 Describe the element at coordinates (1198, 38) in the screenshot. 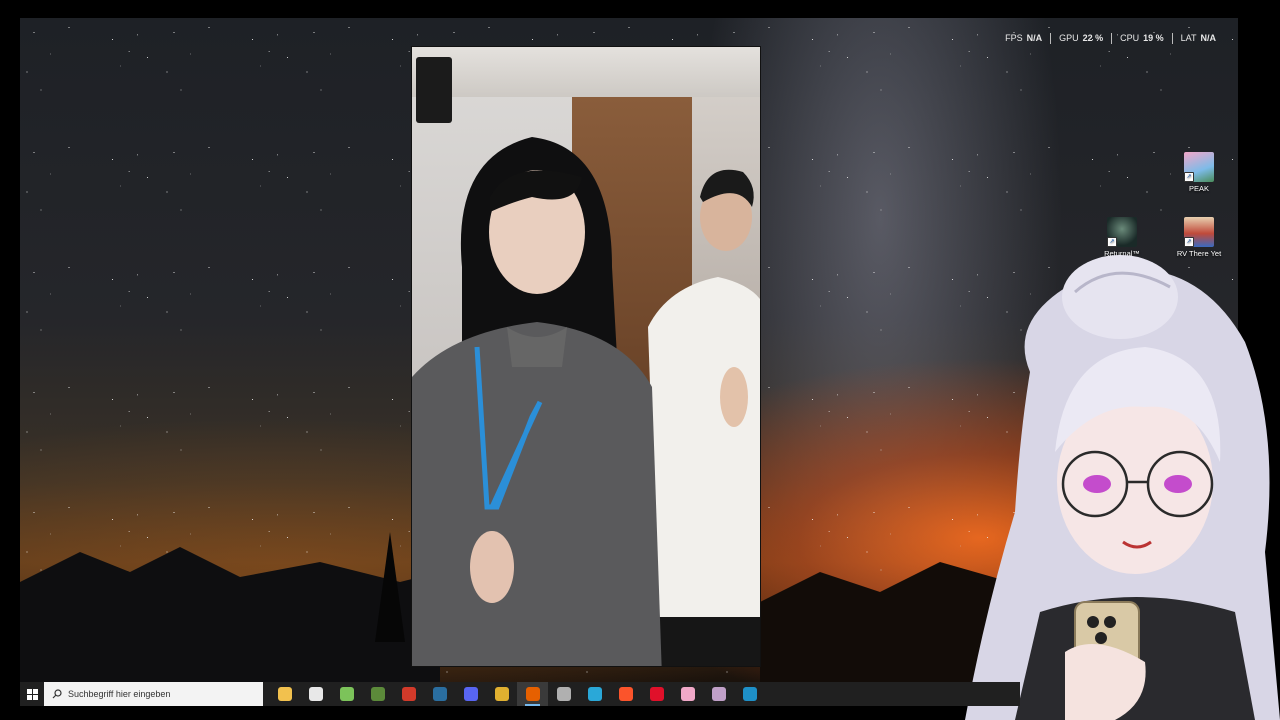

I see `hud-lat: LAT N/A` at that location.